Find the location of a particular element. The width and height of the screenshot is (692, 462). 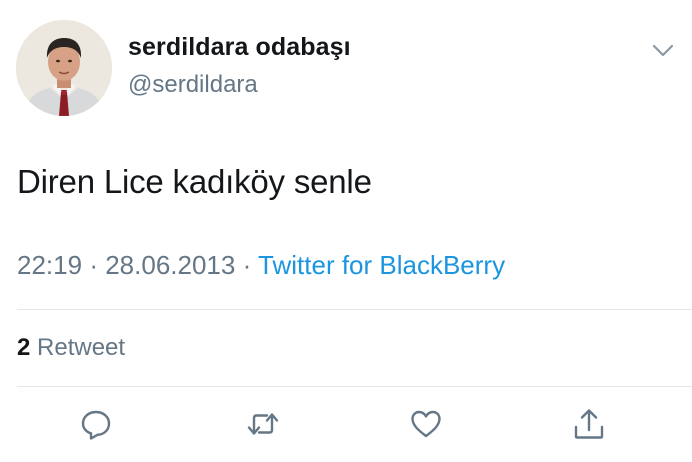

retweet-count: 2 is located at coordinates (24, 347).